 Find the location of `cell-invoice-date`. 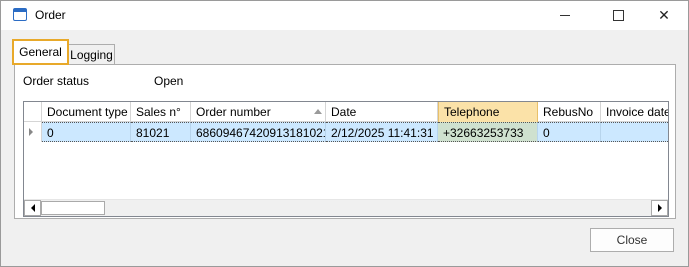

cell-invoice-date is located at coordinates (634, 132).